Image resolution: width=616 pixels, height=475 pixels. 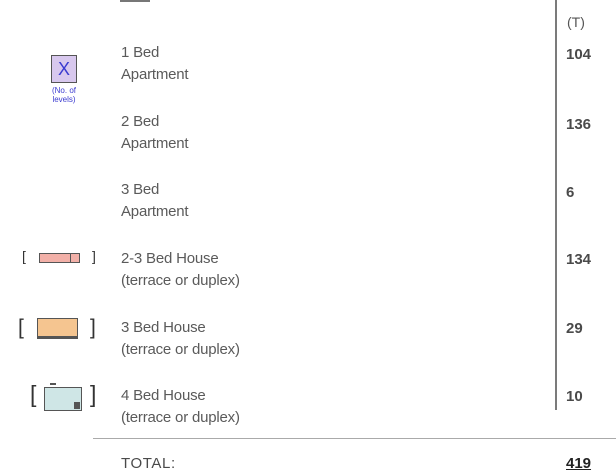 What do you see at coordinates (72, 258) in the screenshot?
I see `house-small-tick` at bounding box center [72, 258].